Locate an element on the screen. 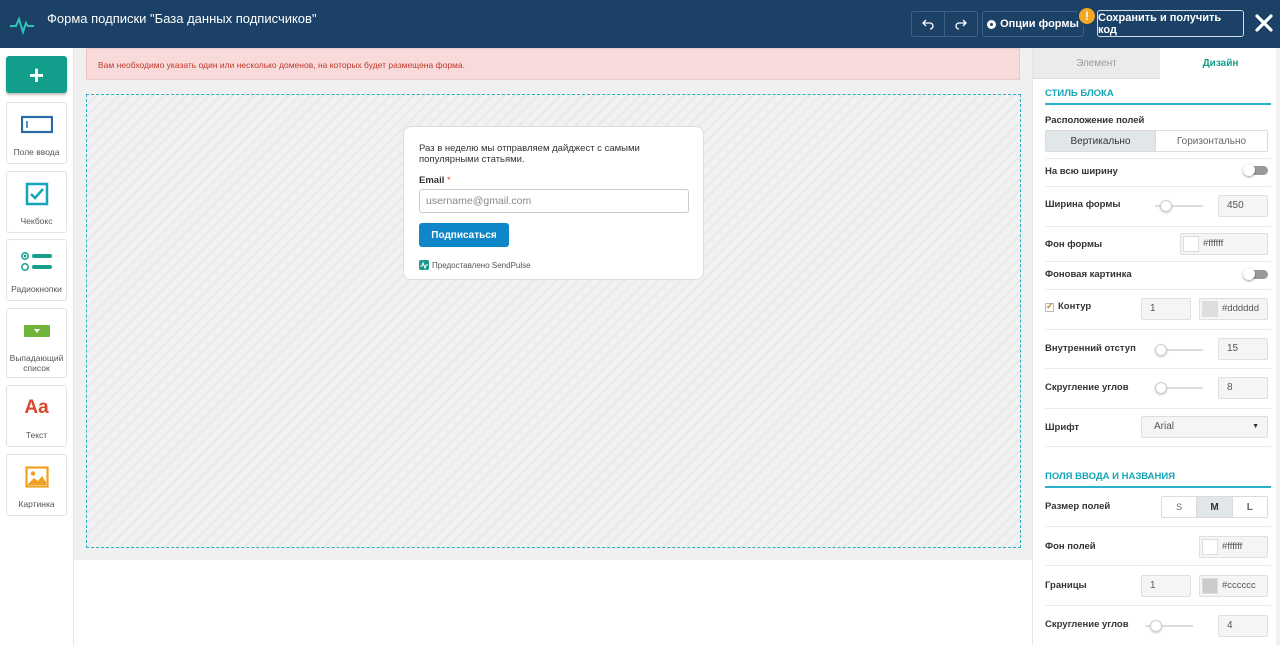 The width and height of the screenshot is (1280, 645). tool-input-field: Поле ввода is located at coordinates (36, 133).